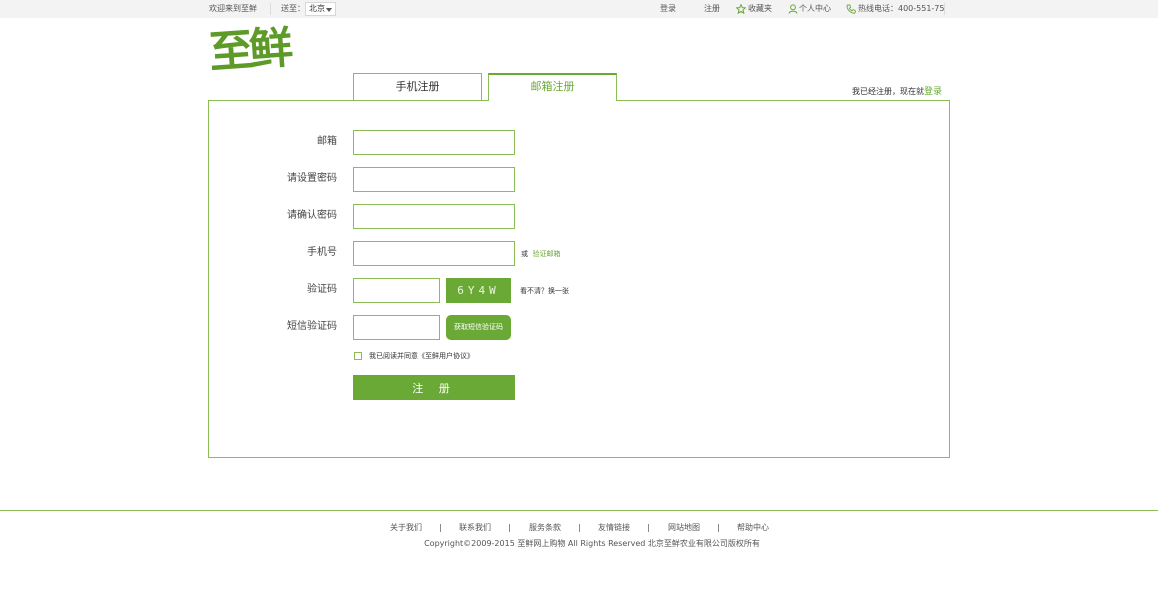  I want to click on star-icon, so click(741, 9).